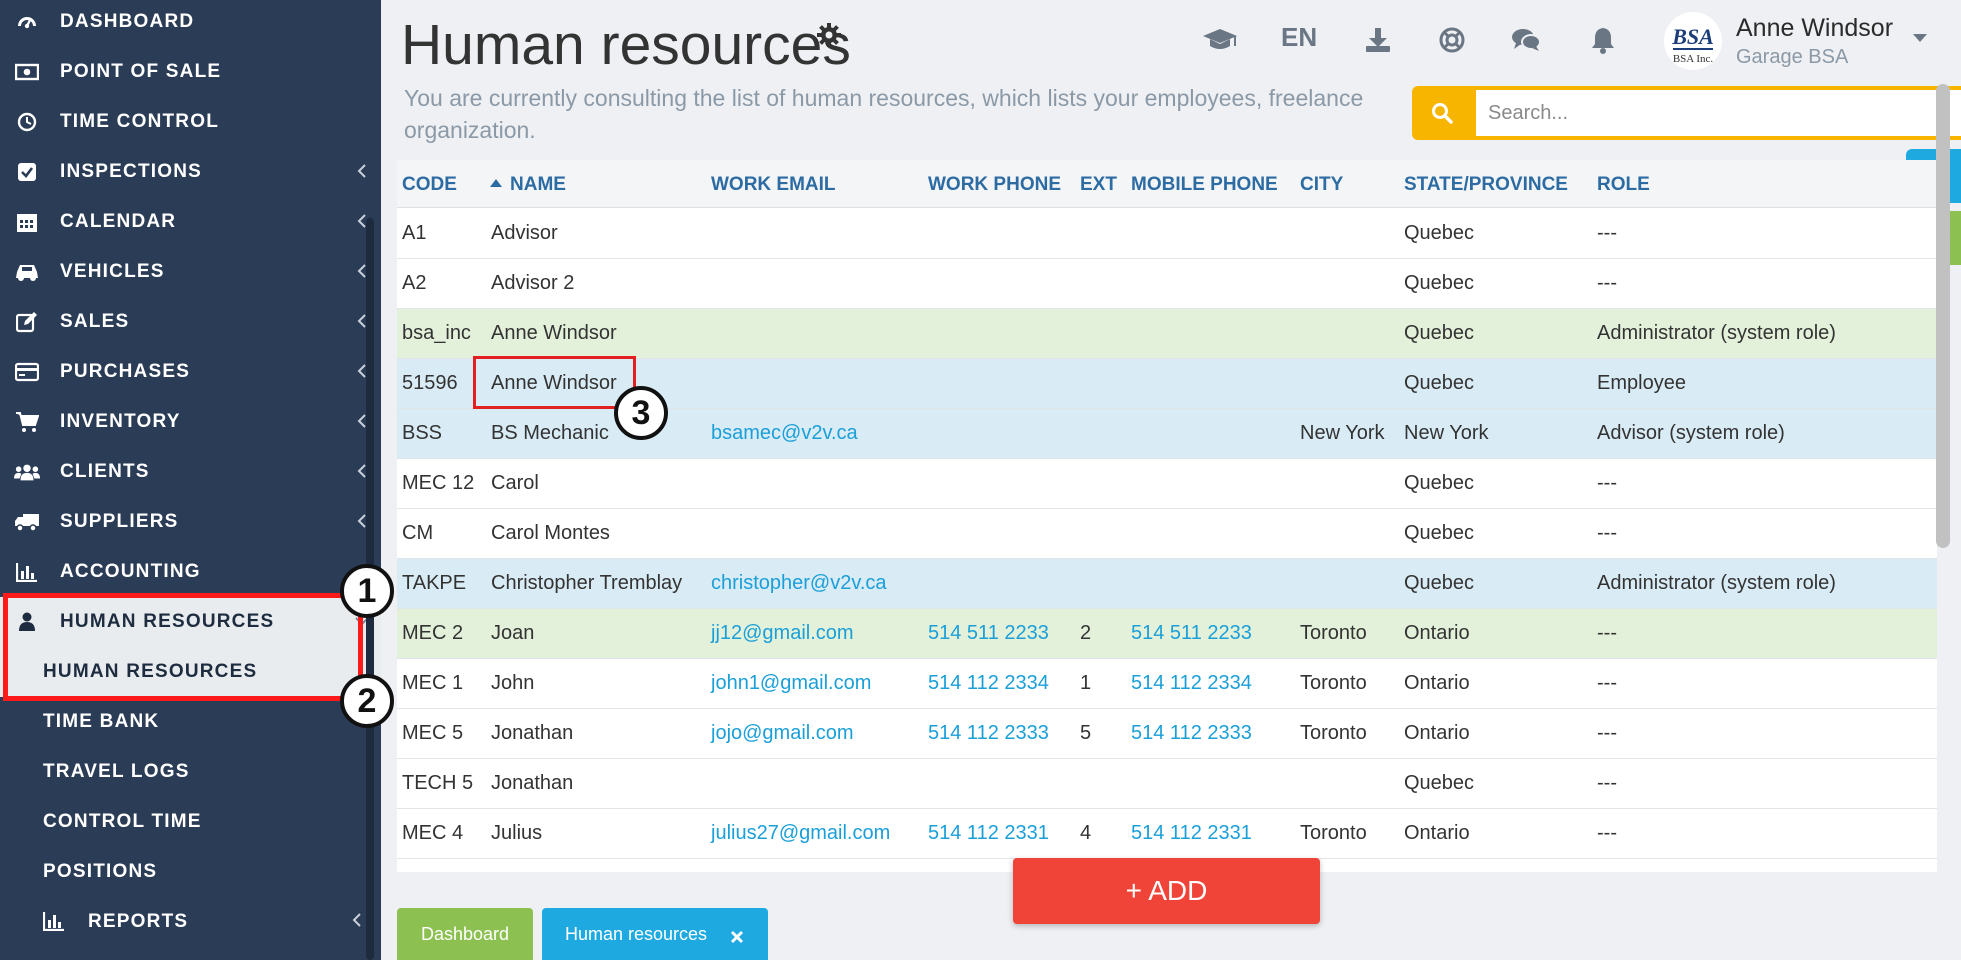  Describe the element at coordinates (988, 683) in the screenshot. I see `cell-work-phone: 514 112 2334` at that location.